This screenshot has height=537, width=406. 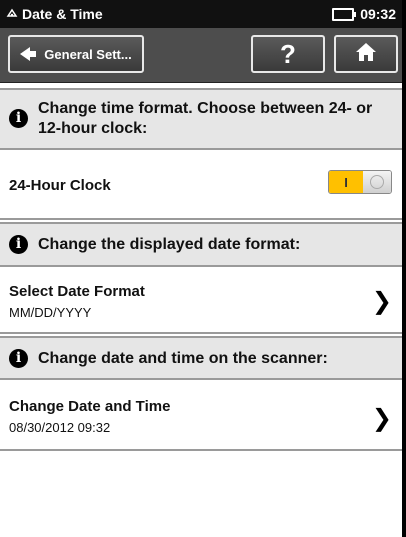 I want to click on date-format-info: i Change the displayed date format:, so click(x=201, y=244).